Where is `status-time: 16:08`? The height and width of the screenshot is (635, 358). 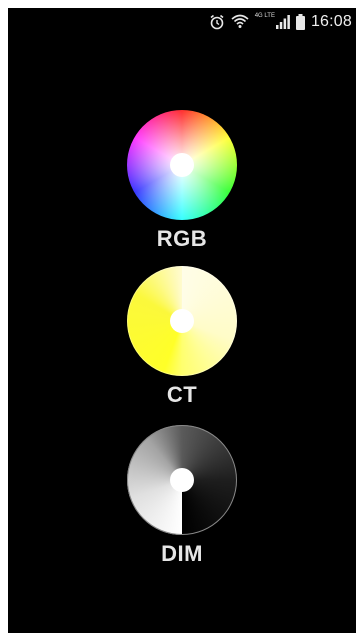 status-time: 16:08 is located at coordinates (331, 21).